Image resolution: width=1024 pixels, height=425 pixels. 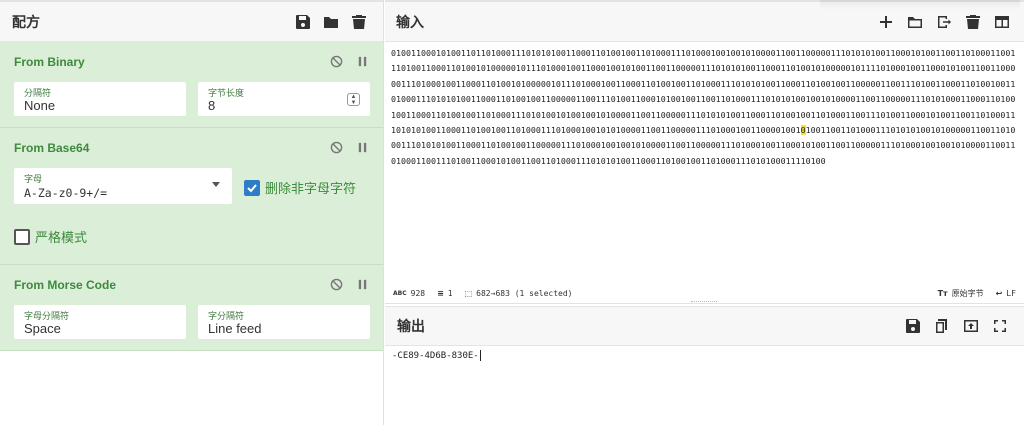 I want to click on operation-from-base64: From Base64 字母 A-Za-z0-9+/= 删除非字母字符 严格模式, so click(x=191, y=196).